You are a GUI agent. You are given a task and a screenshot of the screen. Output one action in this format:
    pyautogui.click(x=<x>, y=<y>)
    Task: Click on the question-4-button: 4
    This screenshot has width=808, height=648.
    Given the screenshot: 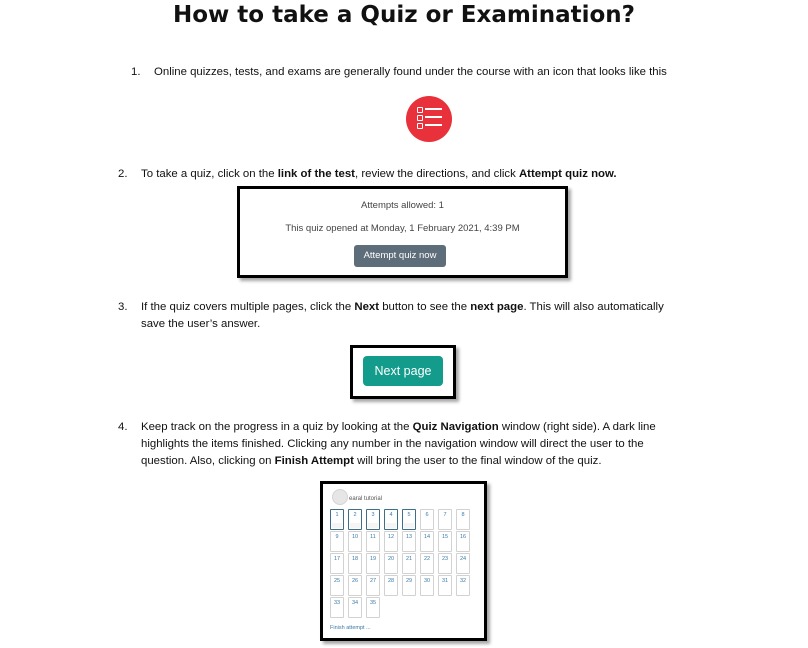 What is the action you would take?
    pyautogui.click(x=391, y=519)
    